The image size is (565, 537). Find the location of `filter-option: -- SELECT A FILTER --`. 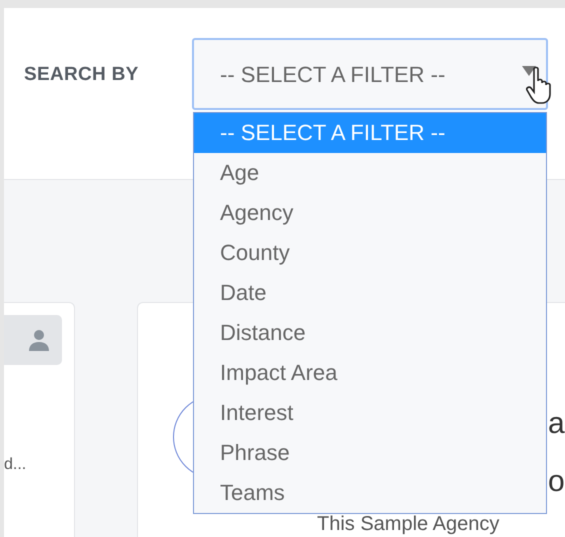

filter-option: -- SELECT A FILTER -- is located at coordinates (370, 133).